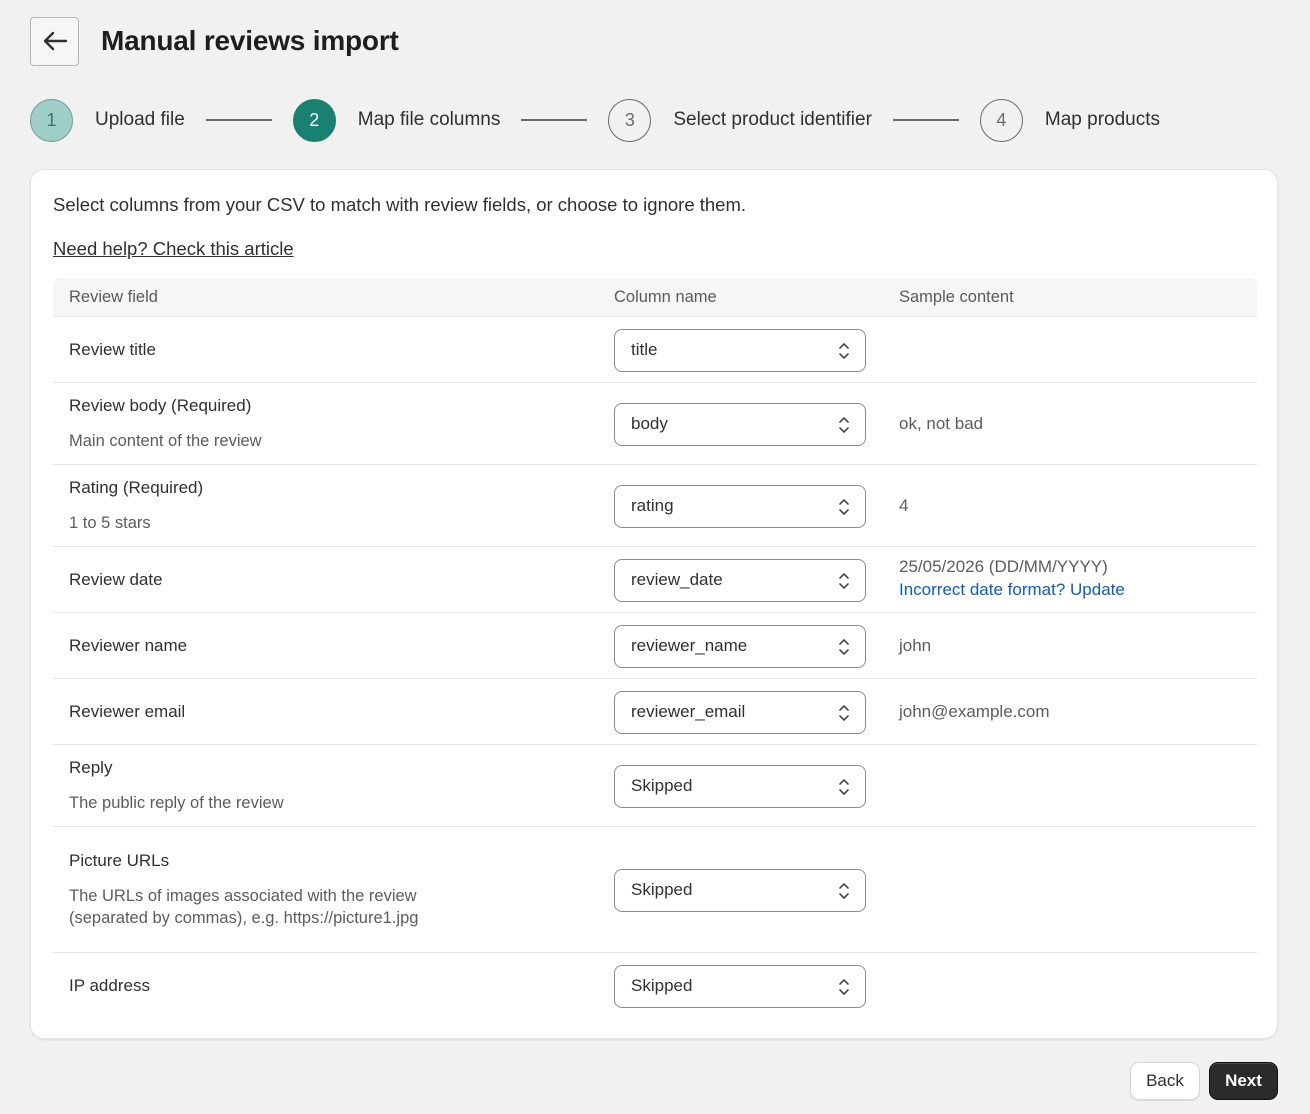  Describe the element at coordinates (249, 785) in the screenshot. I see `review-field-cell: Reply The public reply of the review` at that location.